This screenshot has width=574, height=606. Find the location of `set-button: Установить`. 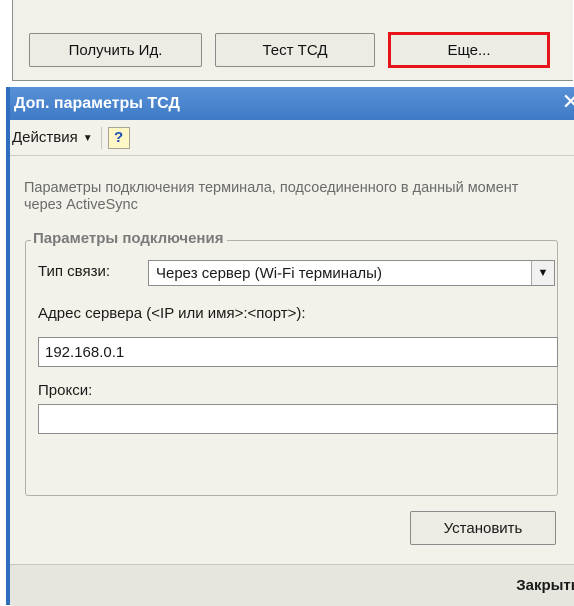

set-button: Установить is located at coordinates (483, 528).